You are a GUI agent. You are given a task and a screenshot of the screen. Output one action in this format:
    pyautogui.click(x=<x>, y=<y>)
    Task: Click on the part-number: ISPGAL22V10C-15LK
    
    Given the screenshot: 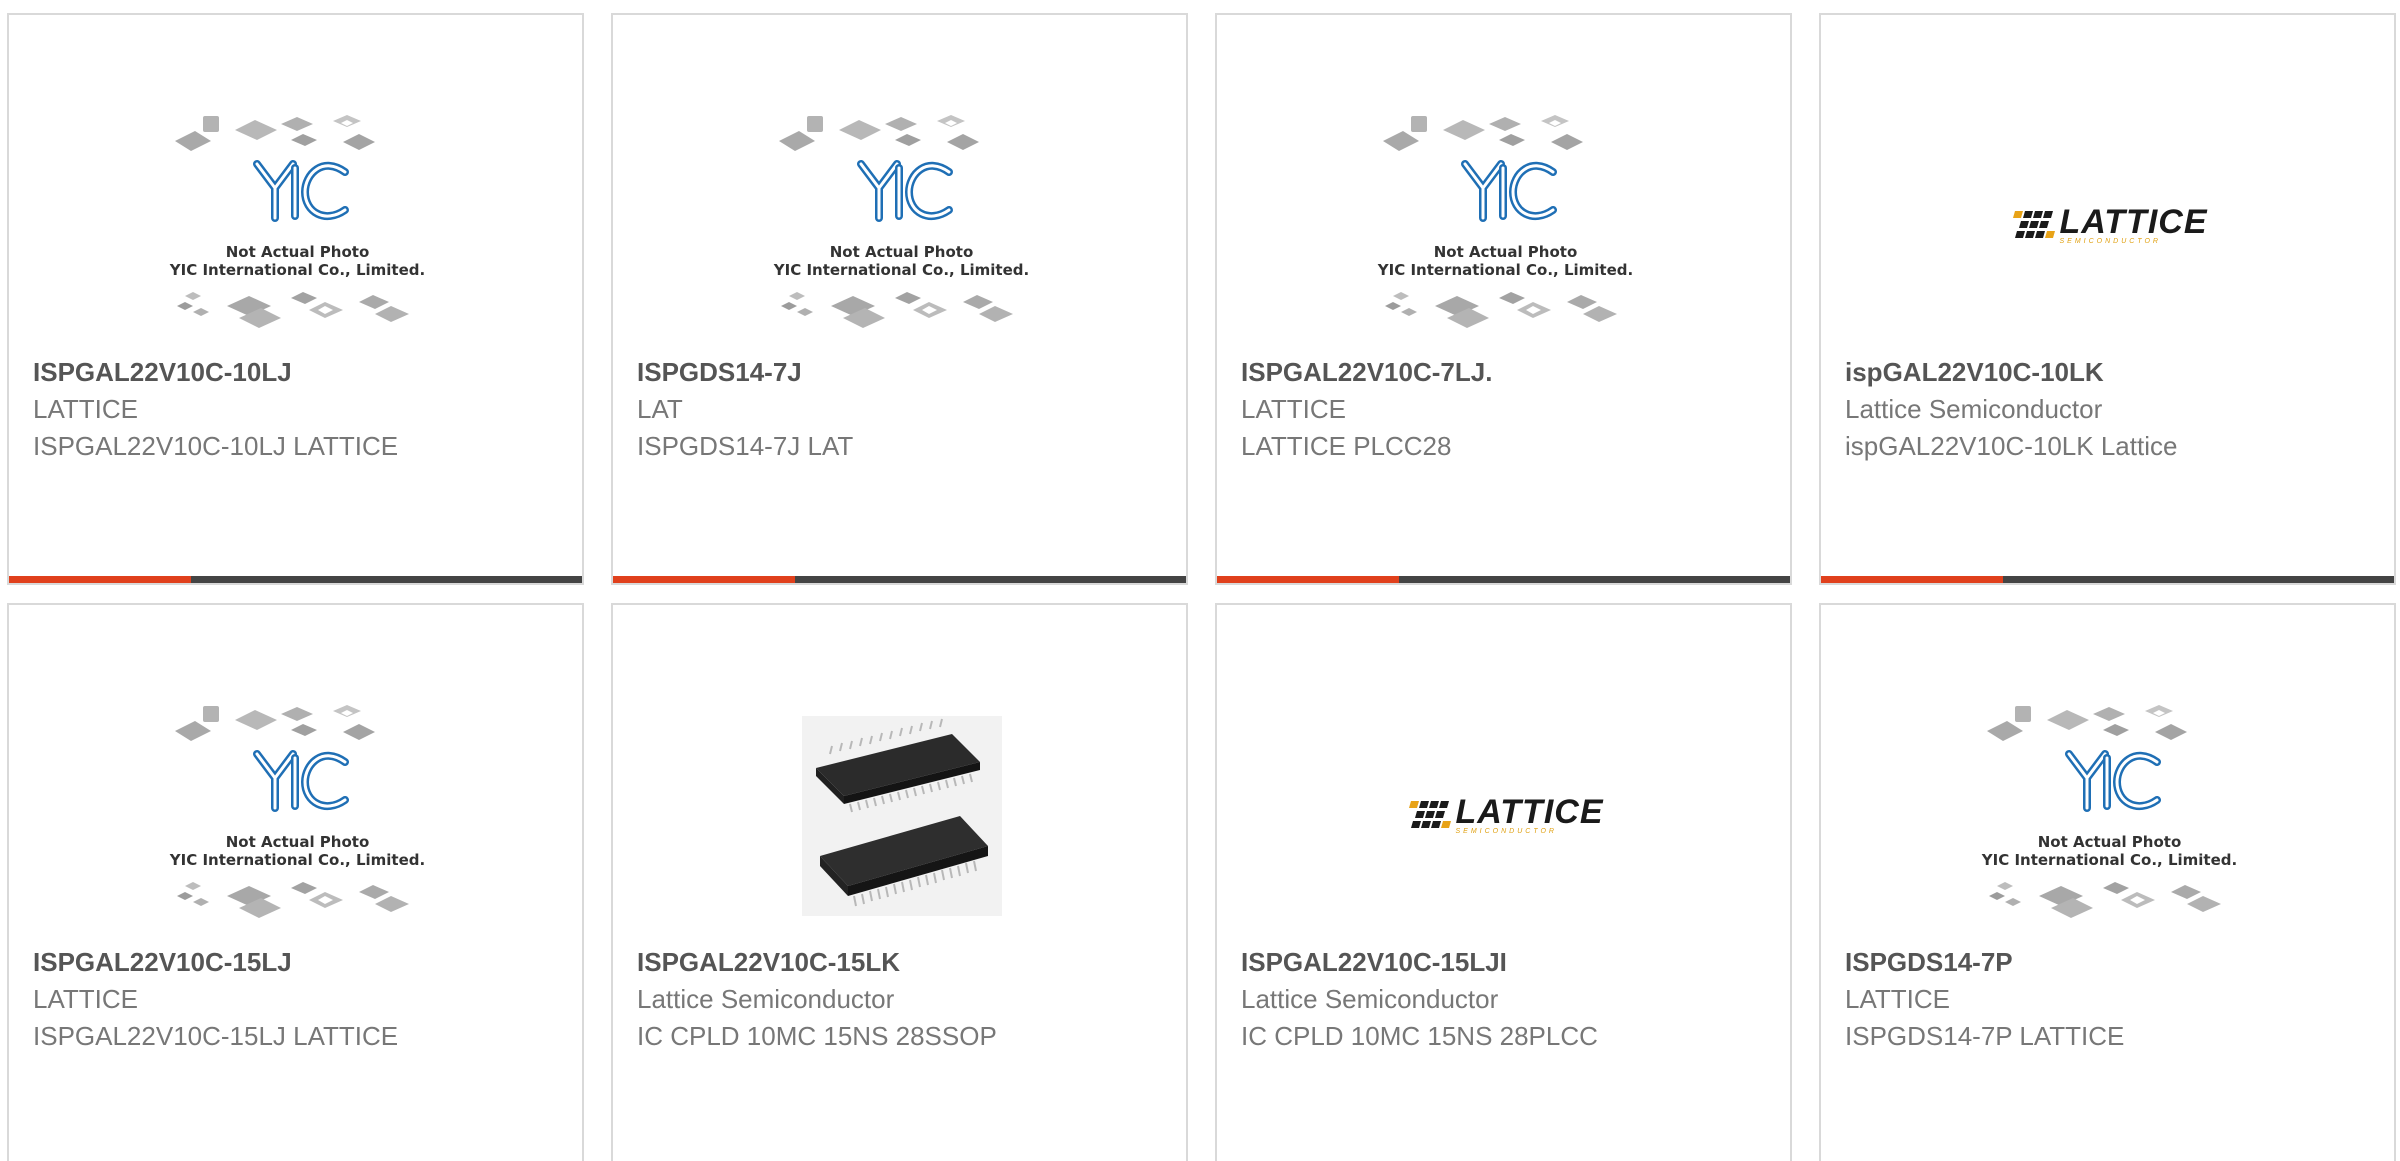 What is the action you would take?
    pyautogui.click(x=768, y=962)
    